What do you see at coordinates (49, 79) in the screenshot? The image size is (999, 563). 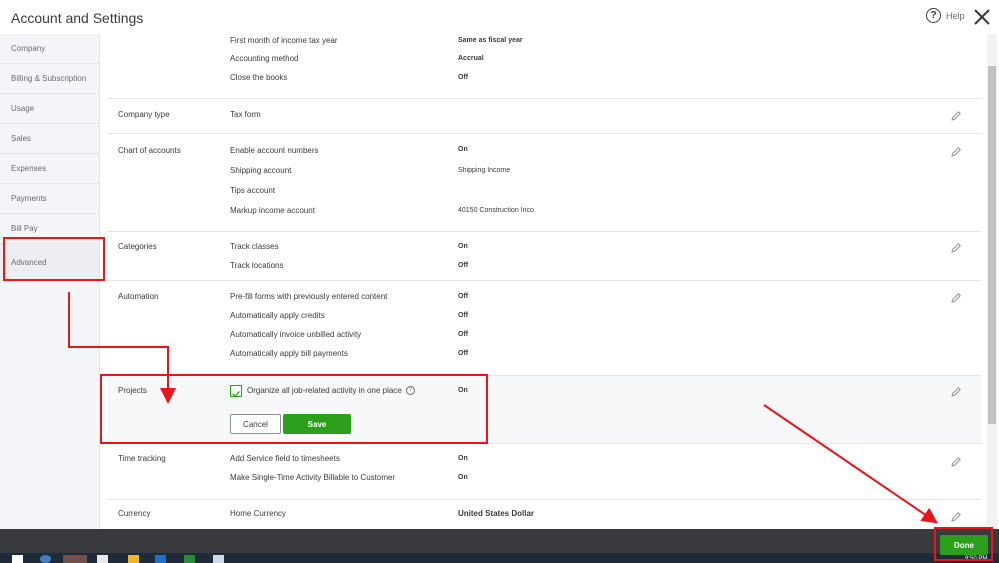 I see `sidebar-item-billing: Billing & Subscription` at bounding box center [49, 79].